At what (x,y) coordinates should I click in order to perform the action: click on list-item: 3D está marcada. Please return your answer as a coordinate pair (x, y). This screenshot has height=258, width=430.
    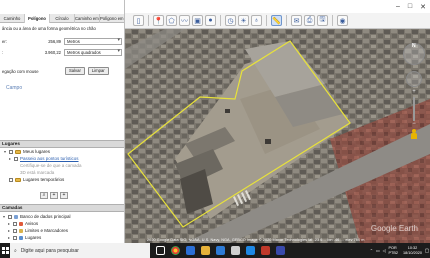
    Looking at the image, I should click on (62, 172).